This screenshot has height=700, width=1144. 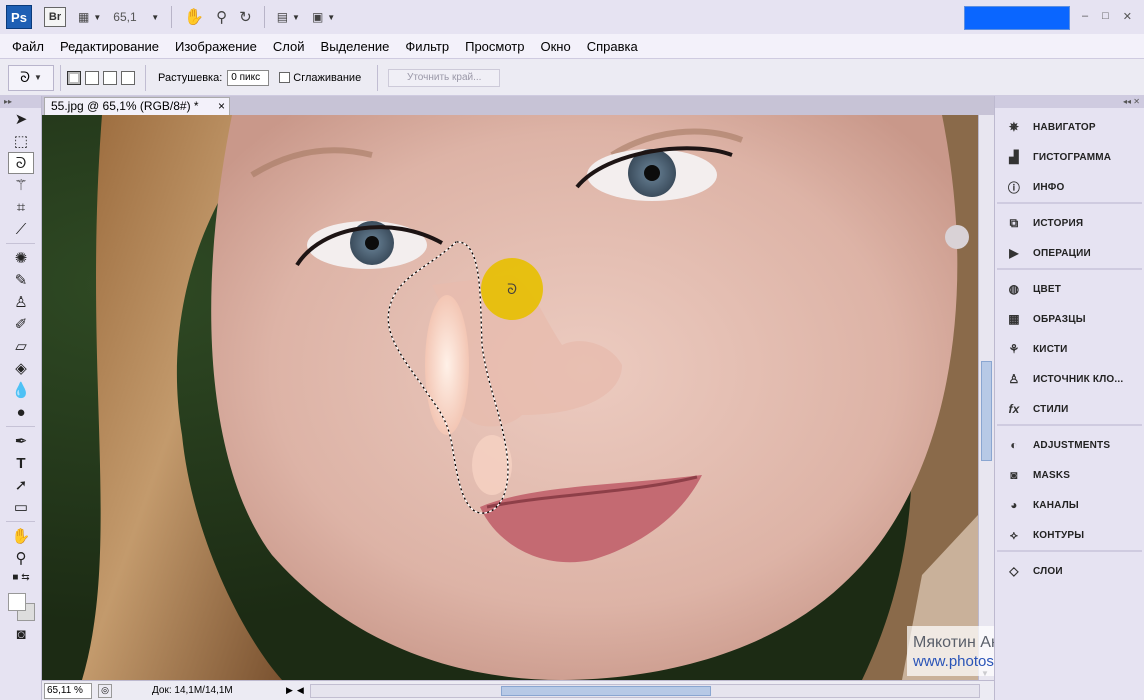 What do you see at coordinates (110, 77) in the screenshot?
I see `subtract-from-selection-button` at bounding box center [110, 77].